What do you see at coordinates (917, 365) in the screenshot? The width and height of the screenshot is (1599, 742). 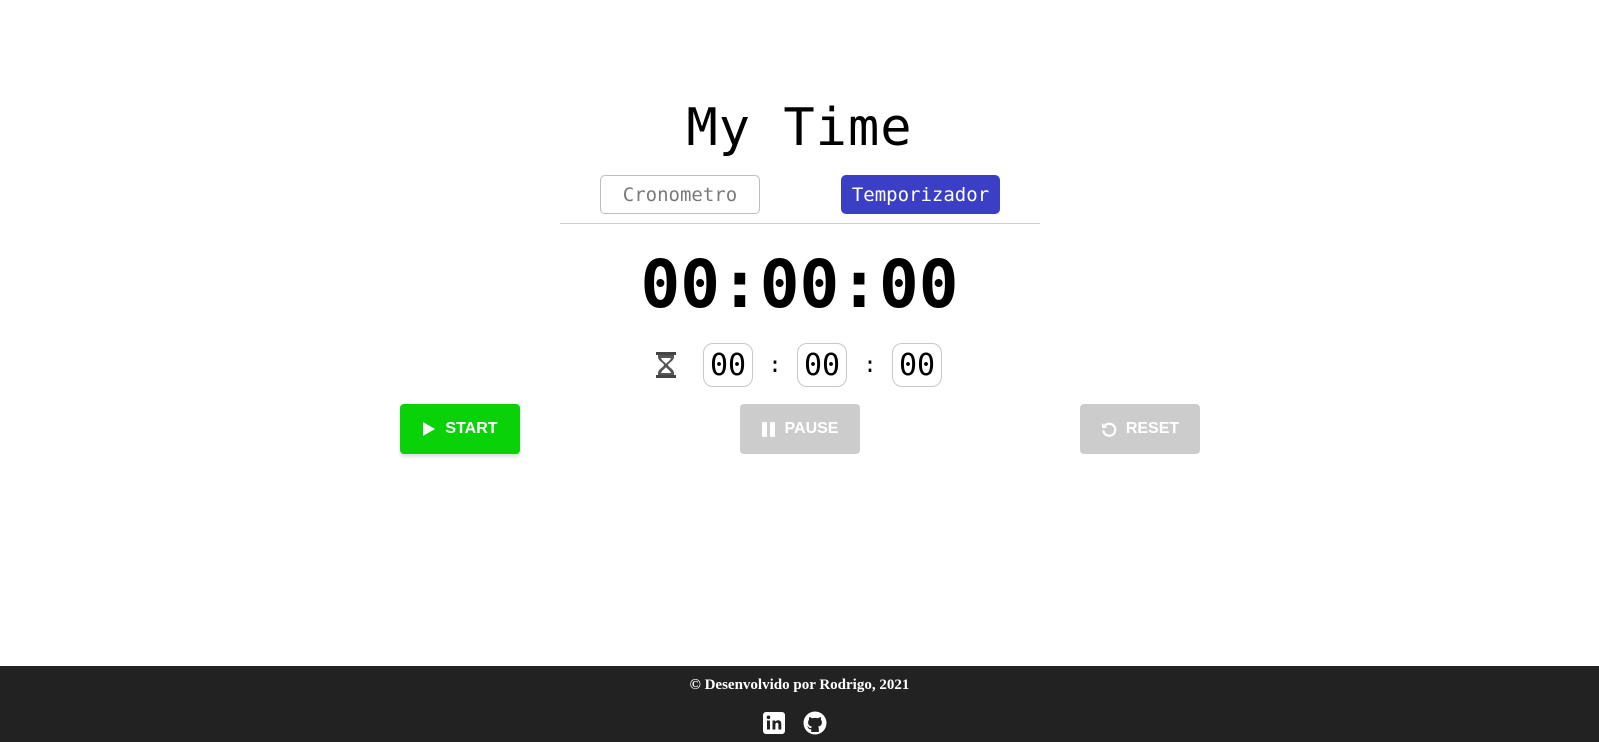 I see `seconds-input` at bounding box center [917, 365].